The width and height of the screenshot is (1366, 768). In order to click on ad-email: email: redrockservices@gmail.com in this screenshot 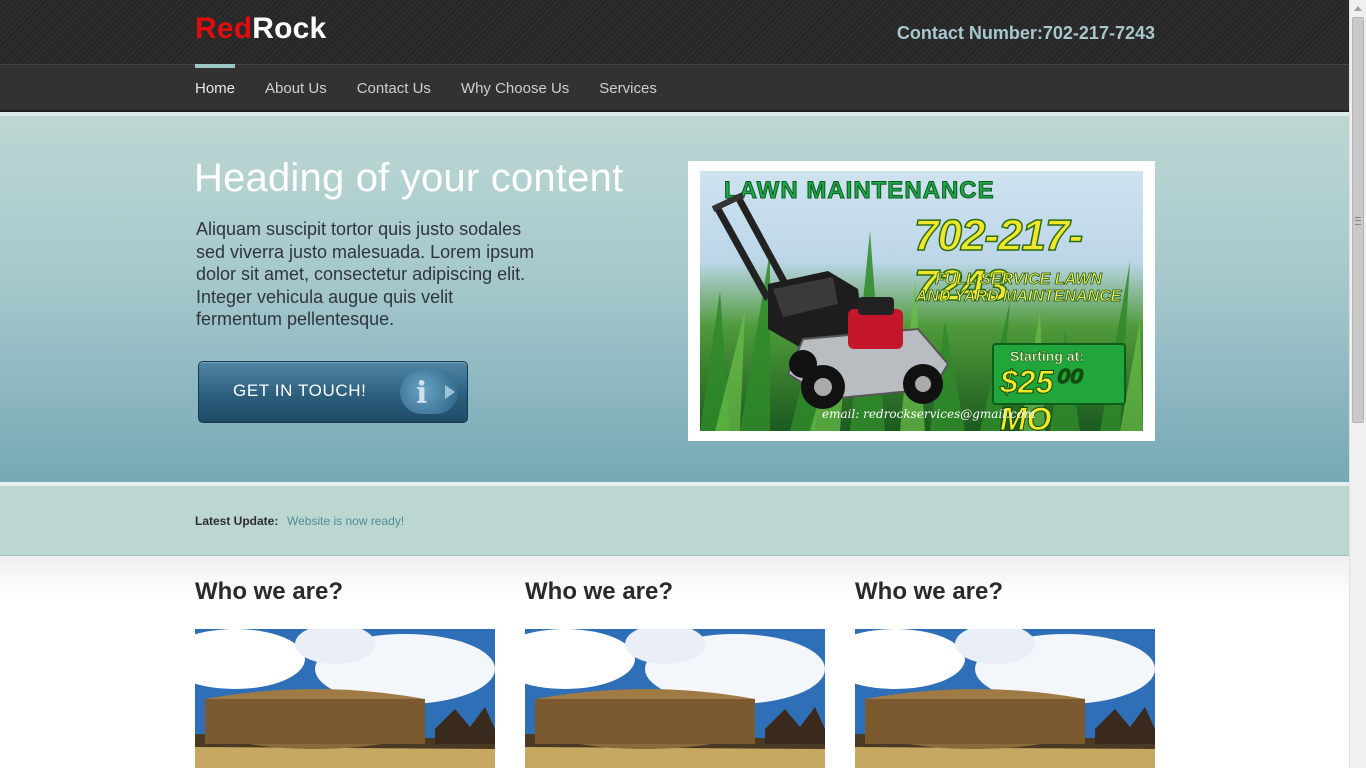, I will do `click(929, 414)`.